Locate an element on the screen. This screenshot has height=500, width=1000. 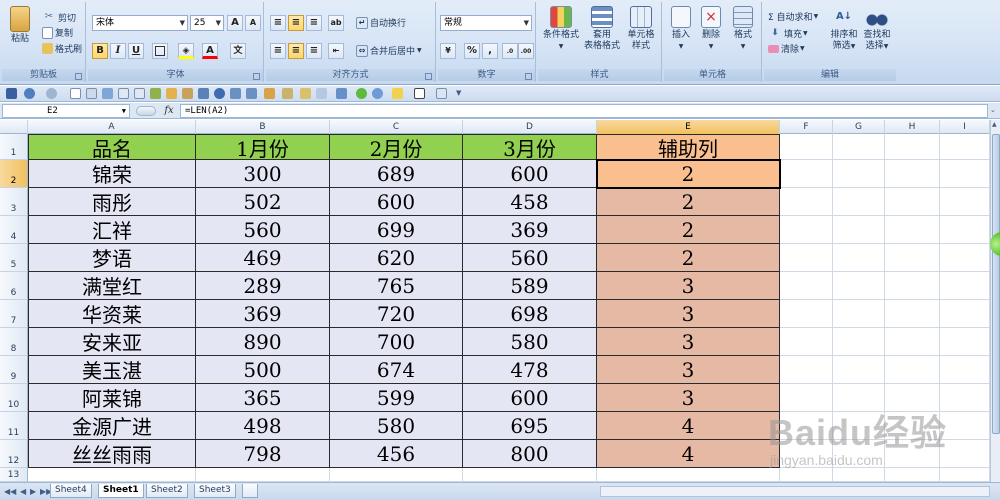
increase-decimal-button: .0 is located at coordinates (510, 51).